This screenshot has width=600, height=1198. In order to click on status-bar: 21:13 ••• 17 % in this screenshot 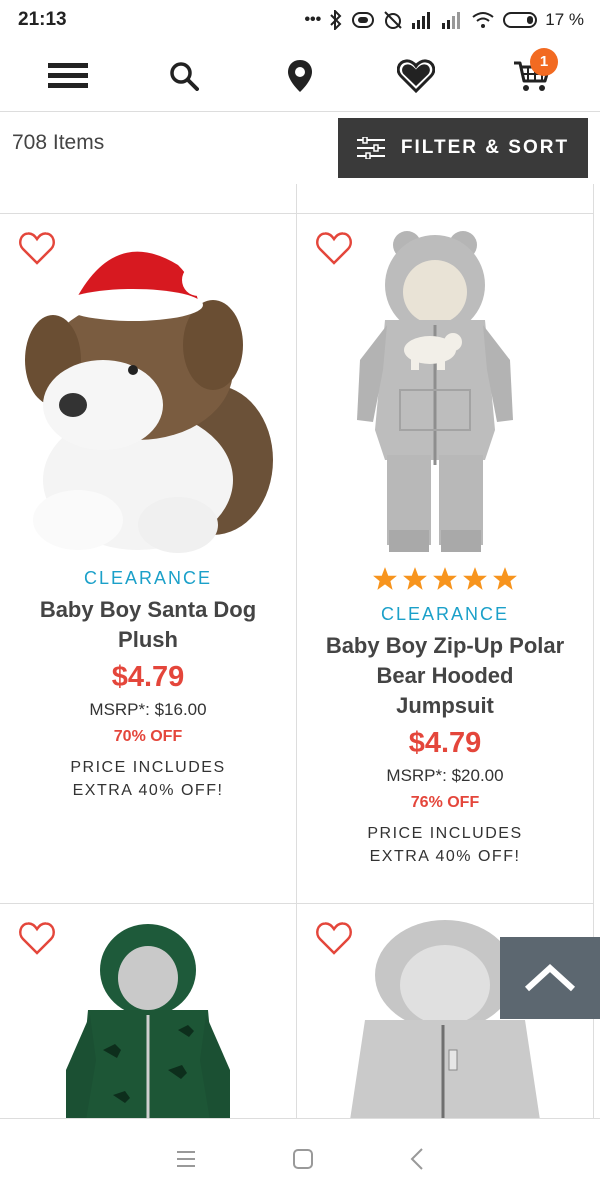, I will do `click(300, 20)`.